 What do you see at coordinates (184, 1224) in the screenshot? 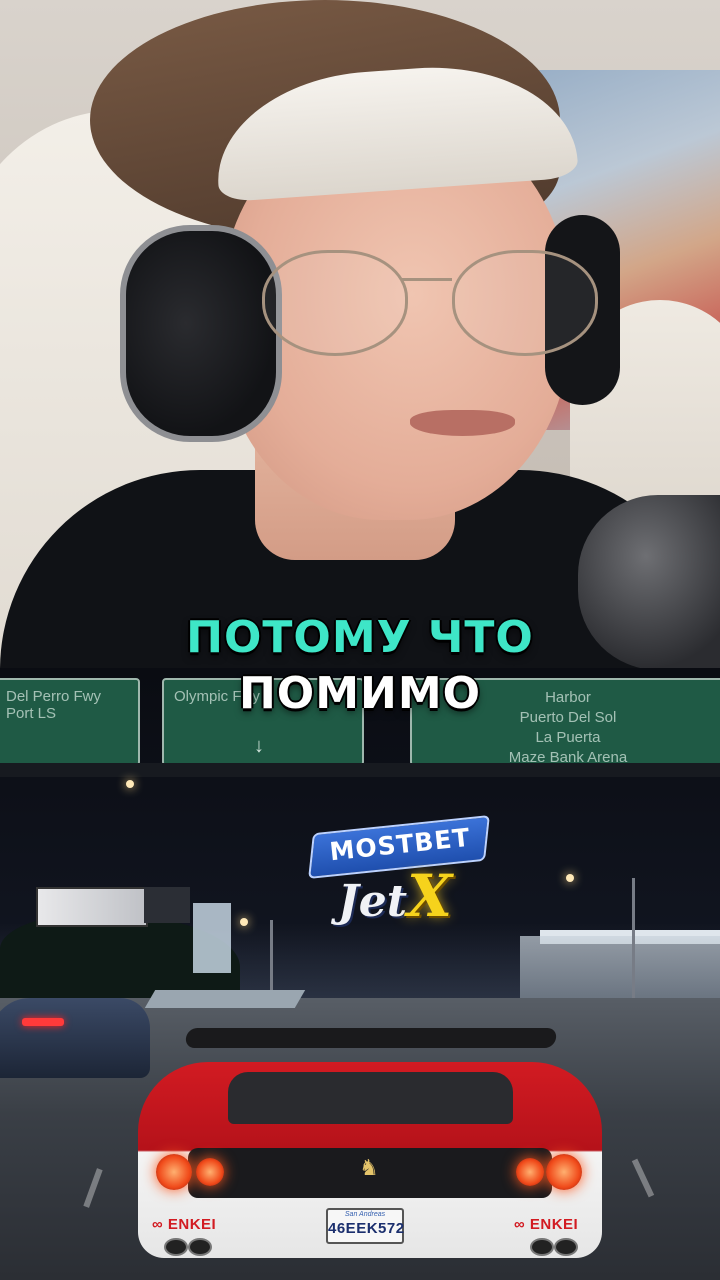
I see `enkei-decal-left: ∞ ENKEI` at bounding box center [184, 1224].